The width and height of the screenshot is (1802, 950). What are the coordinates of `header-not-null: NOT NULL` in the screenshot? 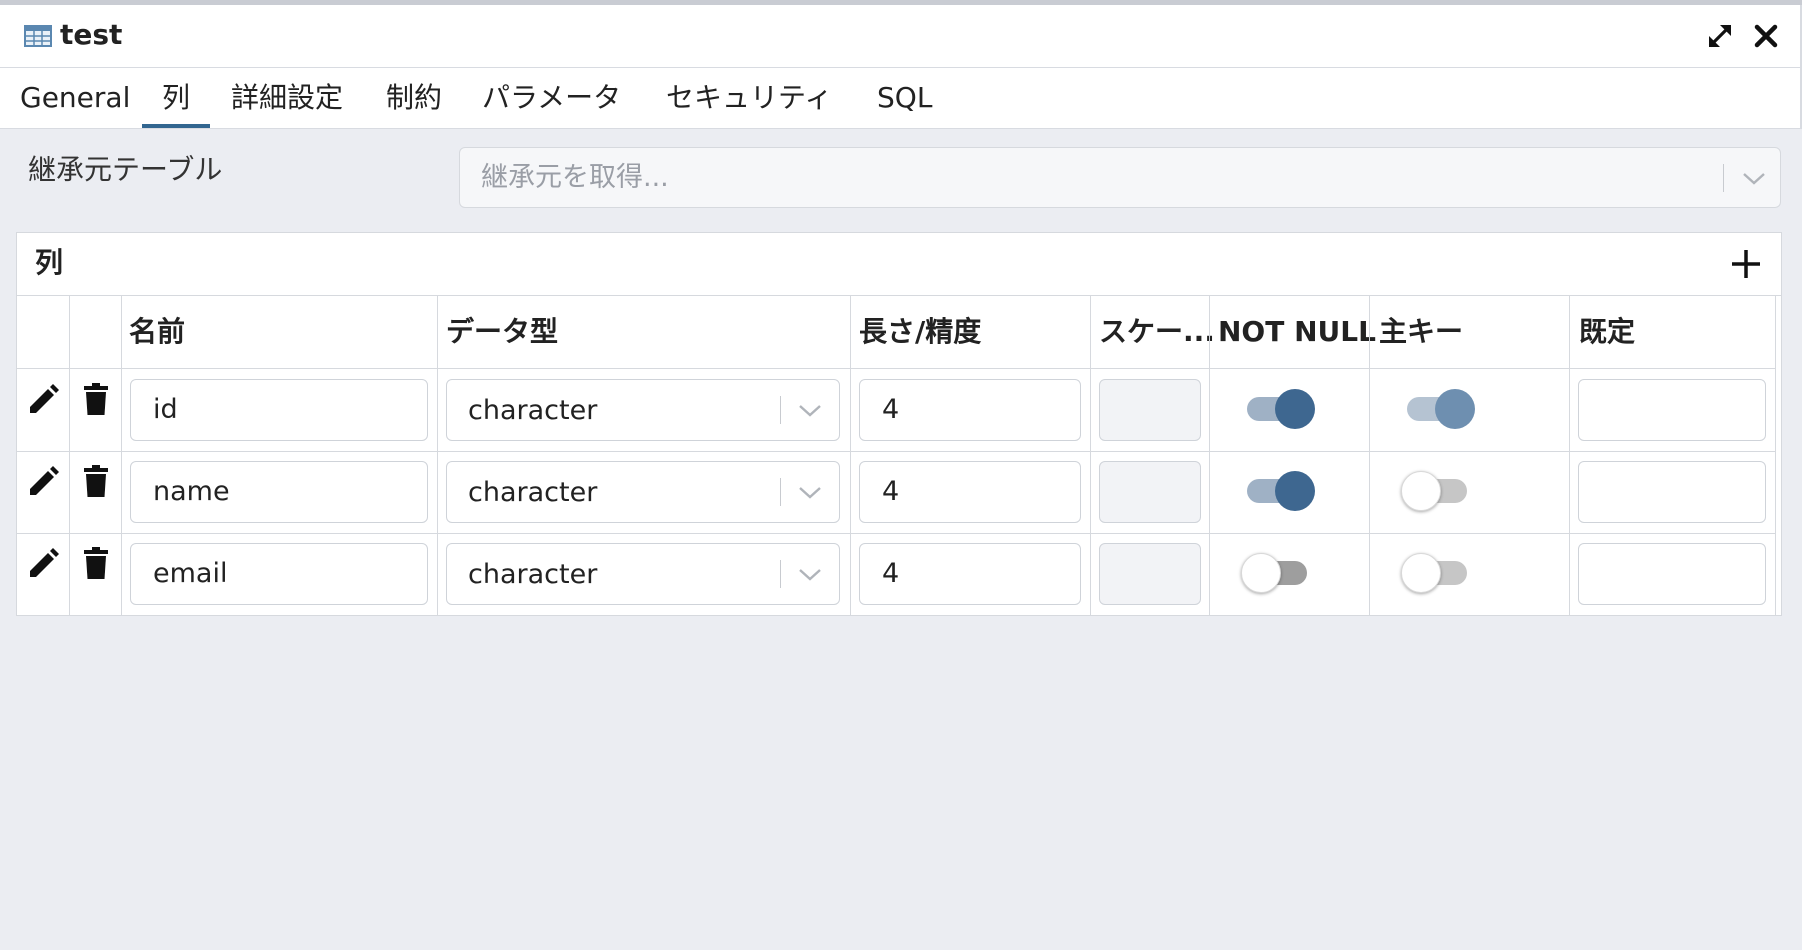 It's located at (1297, 331).